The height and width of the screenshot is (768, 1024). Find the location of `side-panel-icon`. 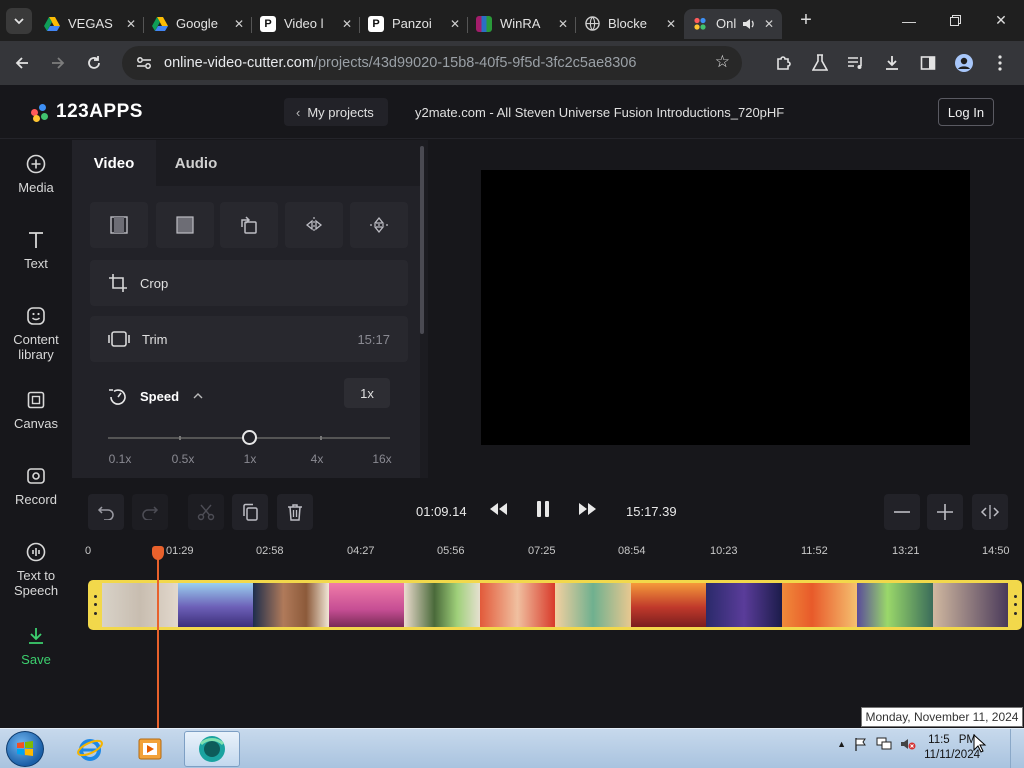

side-panel-icon is located at coordinates (928, 63).